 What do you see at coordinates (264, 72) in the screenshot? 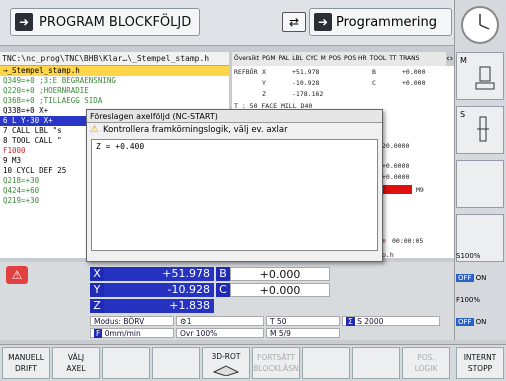
I see `status-axis: X` at bounding box center [264, 72].